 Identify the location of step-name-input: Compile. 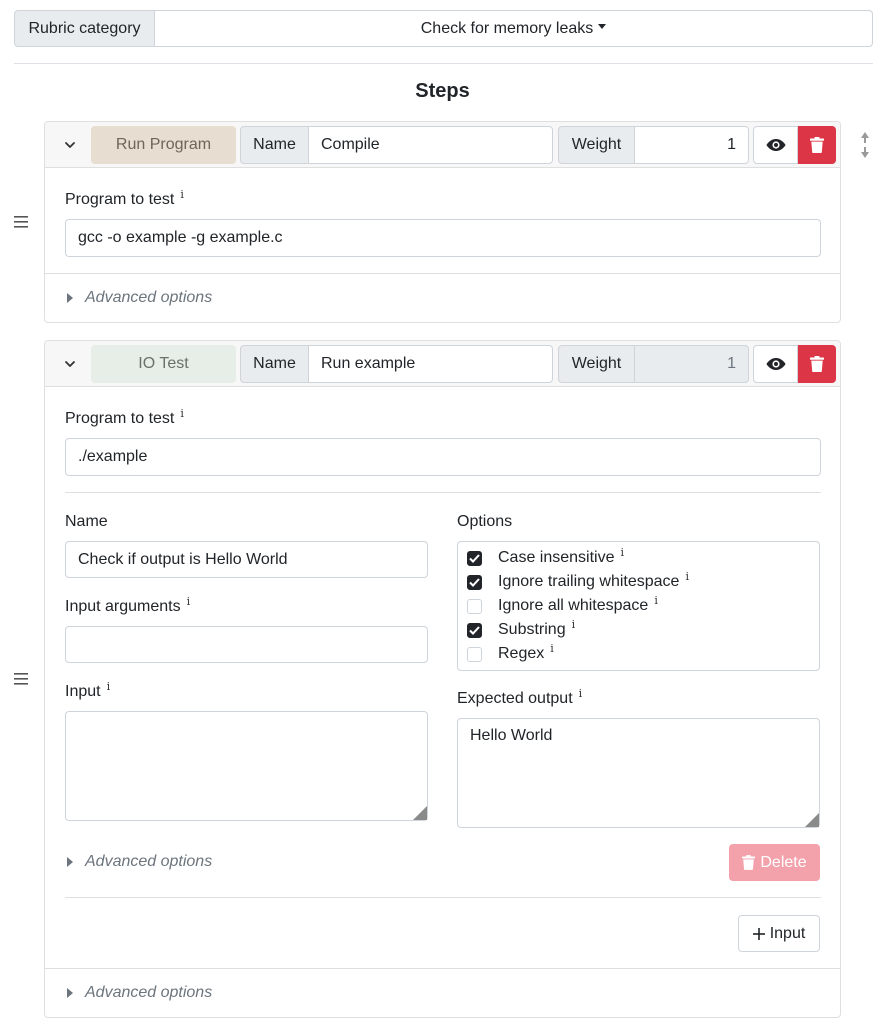
(430, 145).